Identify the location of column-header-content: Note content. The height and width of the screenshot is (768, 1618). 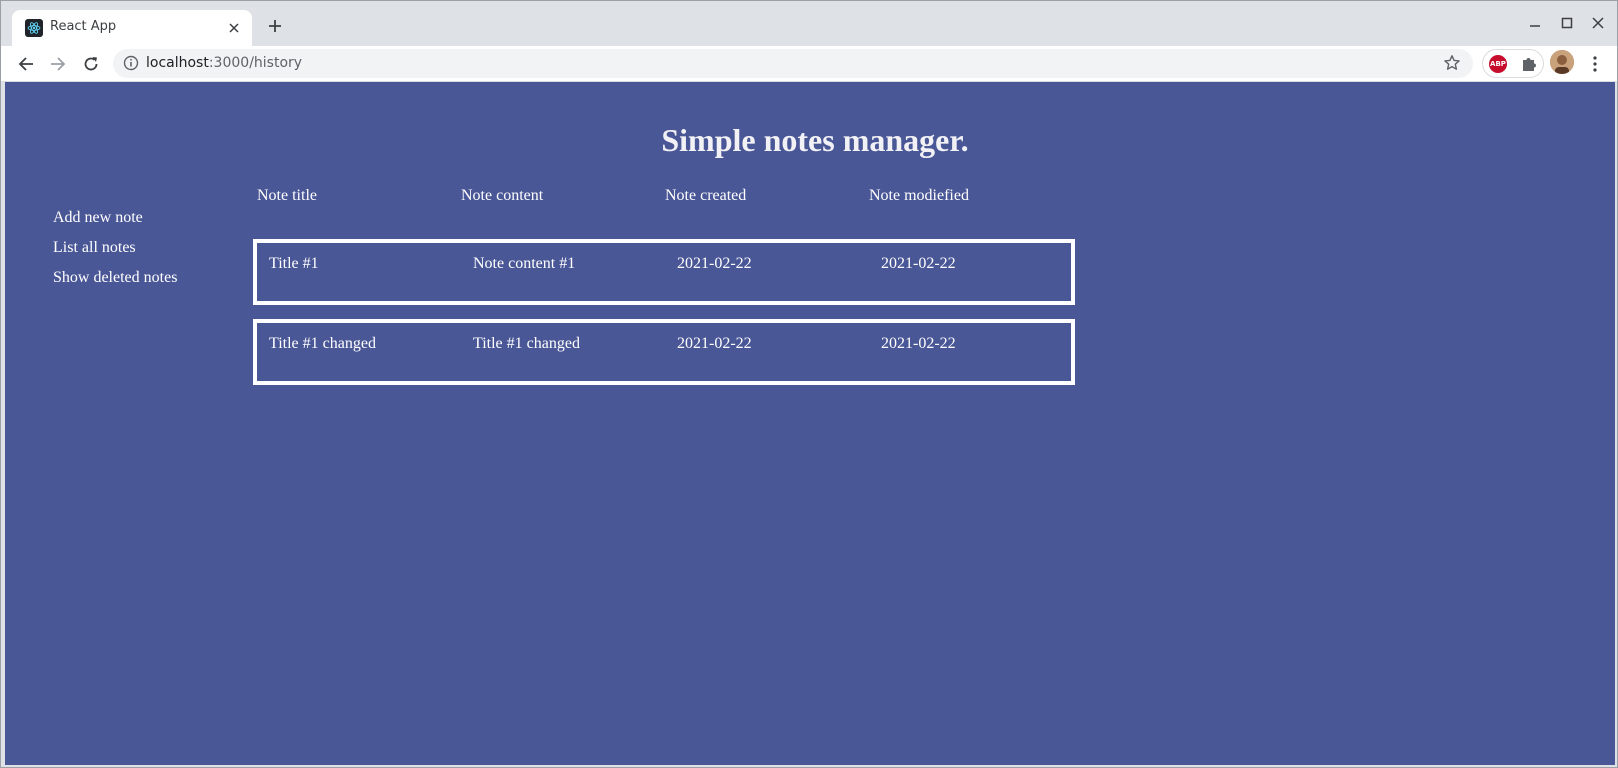
(502, 195).